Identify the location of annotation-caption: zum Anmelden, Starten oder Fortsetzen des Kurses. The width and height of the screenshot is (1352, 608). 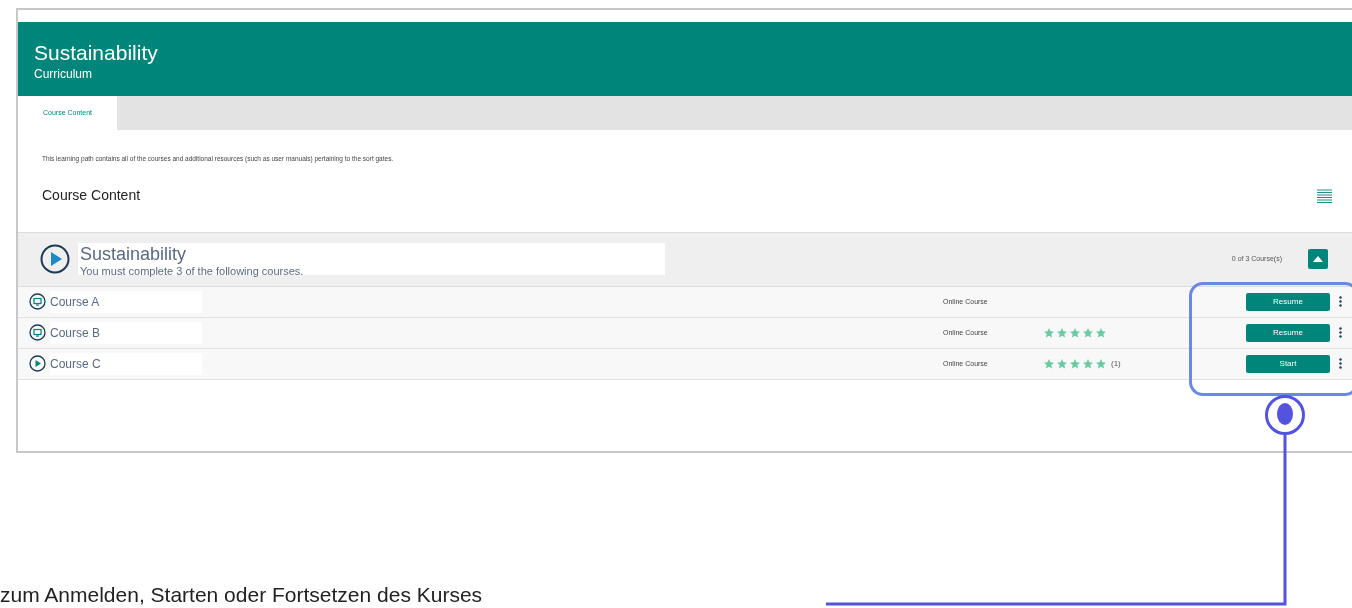
(241, 595).